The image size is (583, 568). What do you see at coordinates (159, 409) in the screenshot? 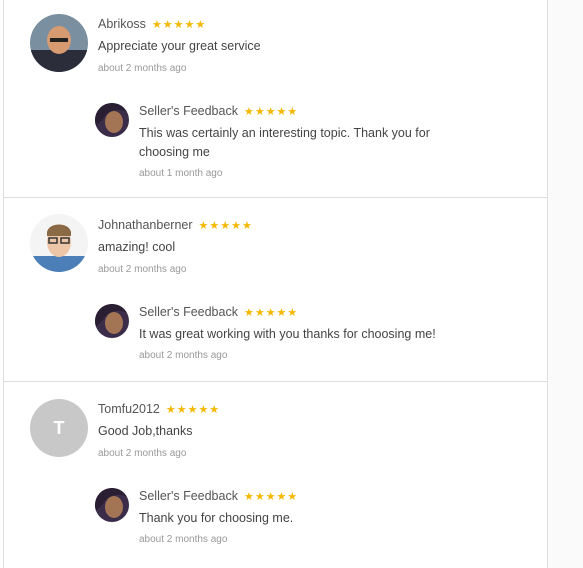
I see `reviewer-name: Tomfu2012 ★★★★★` at bounding box center [159, 409].